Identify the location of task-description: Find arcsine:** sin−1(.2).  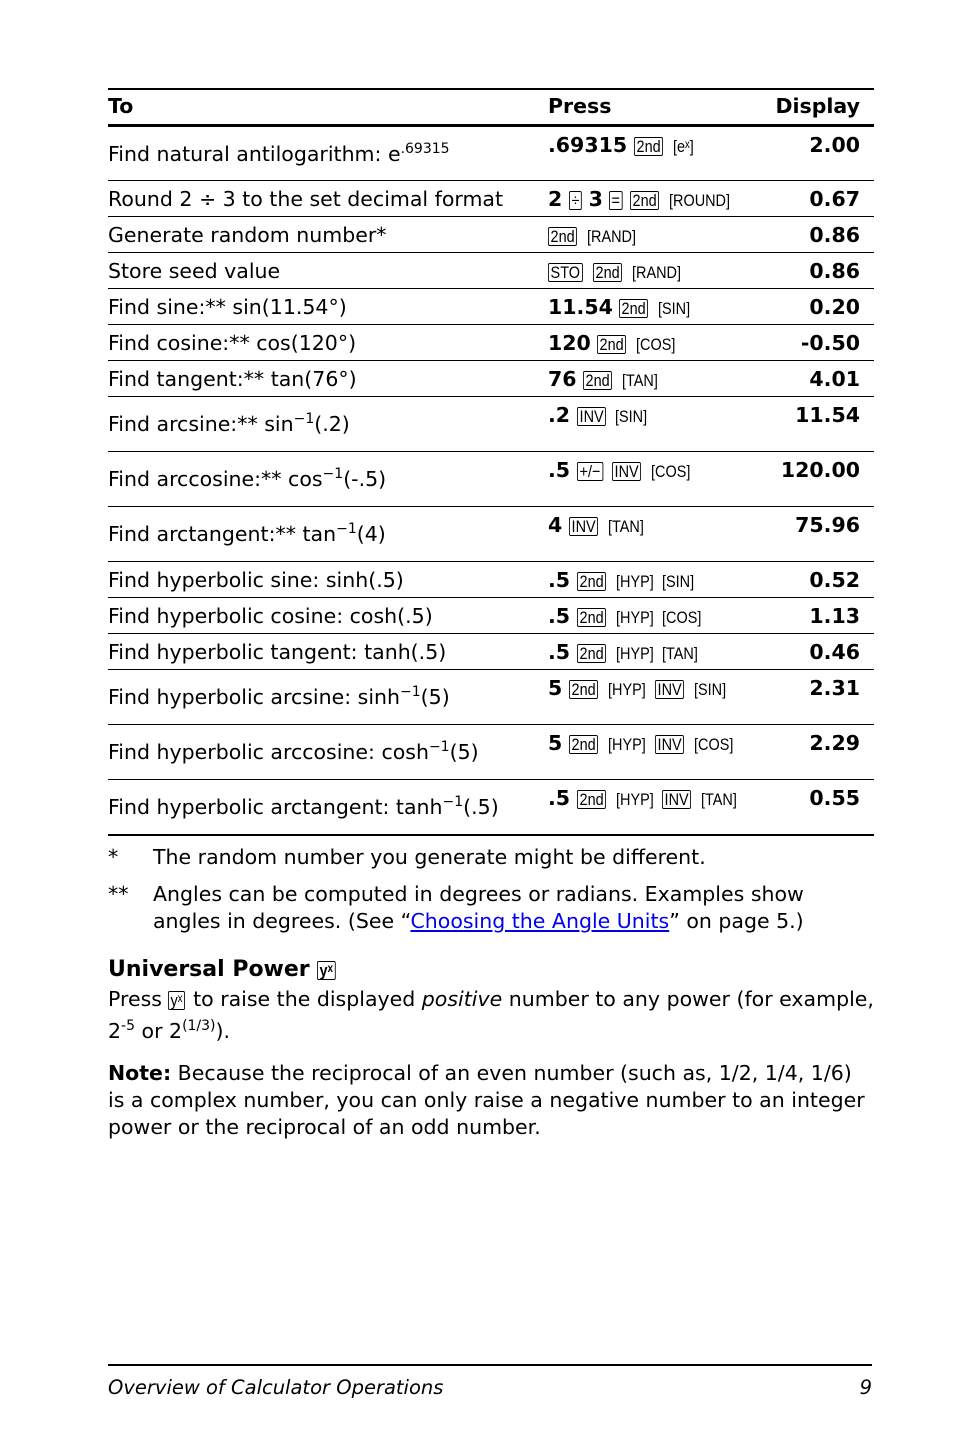
(328, 424).